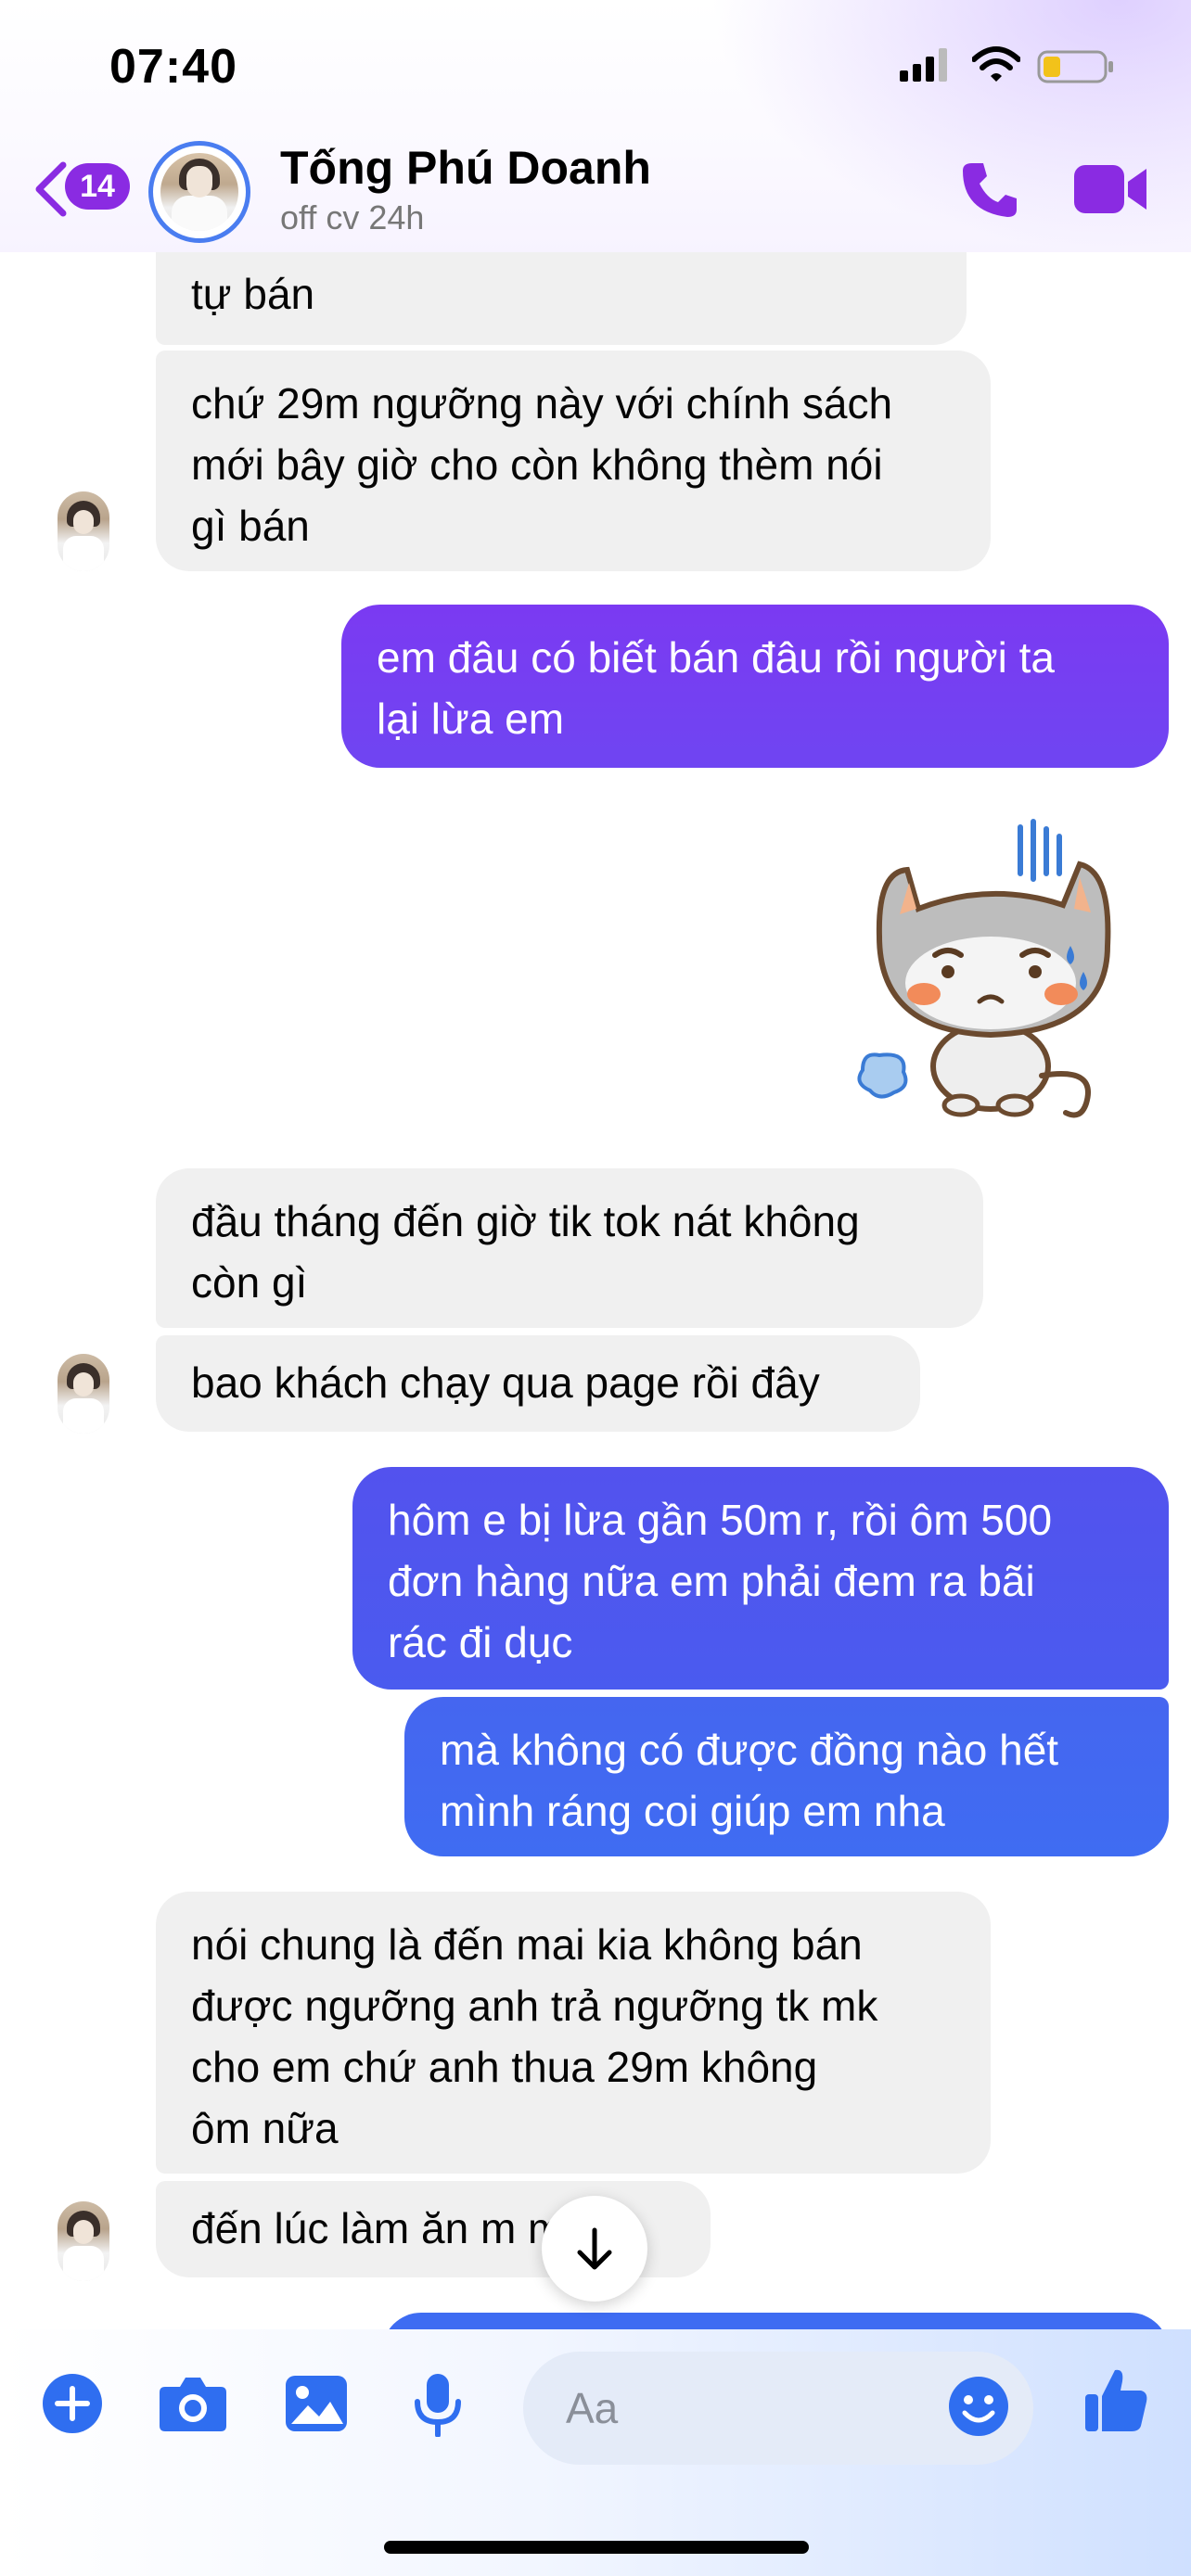 Image resolution: width=1191 pixels, height=2576 pixels. I want to click on camera-icon, so click(193, 2405).